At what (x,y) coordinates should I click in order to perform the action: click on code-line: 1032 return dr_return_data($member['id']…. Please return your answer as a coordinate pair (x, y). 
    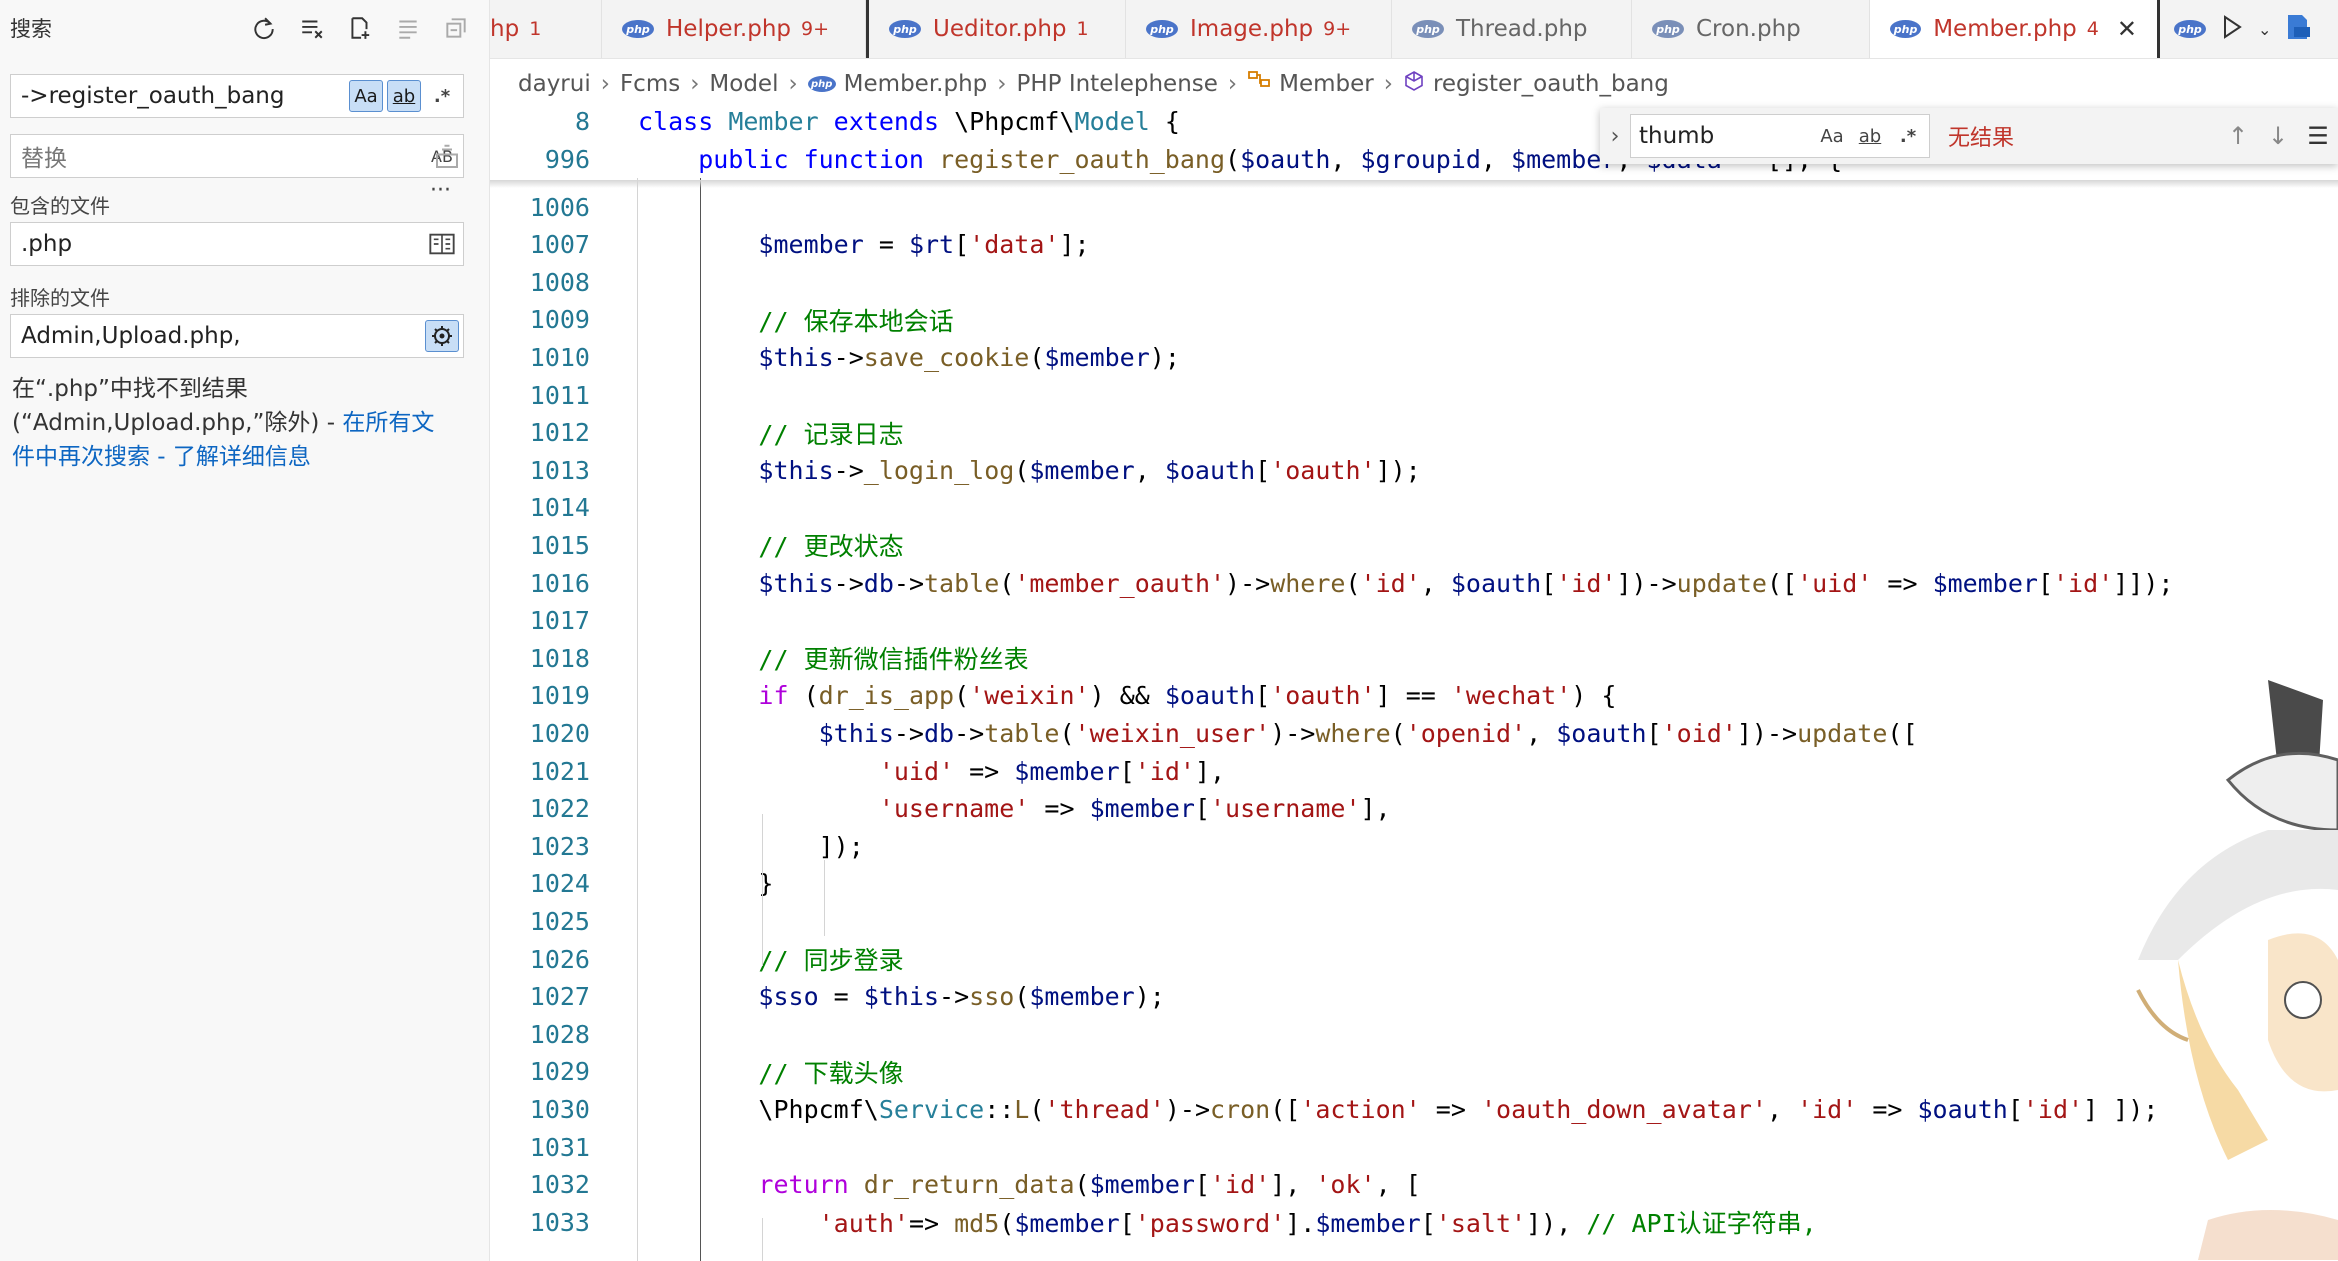
    Looking at the image, I should click on (1414, 1185).